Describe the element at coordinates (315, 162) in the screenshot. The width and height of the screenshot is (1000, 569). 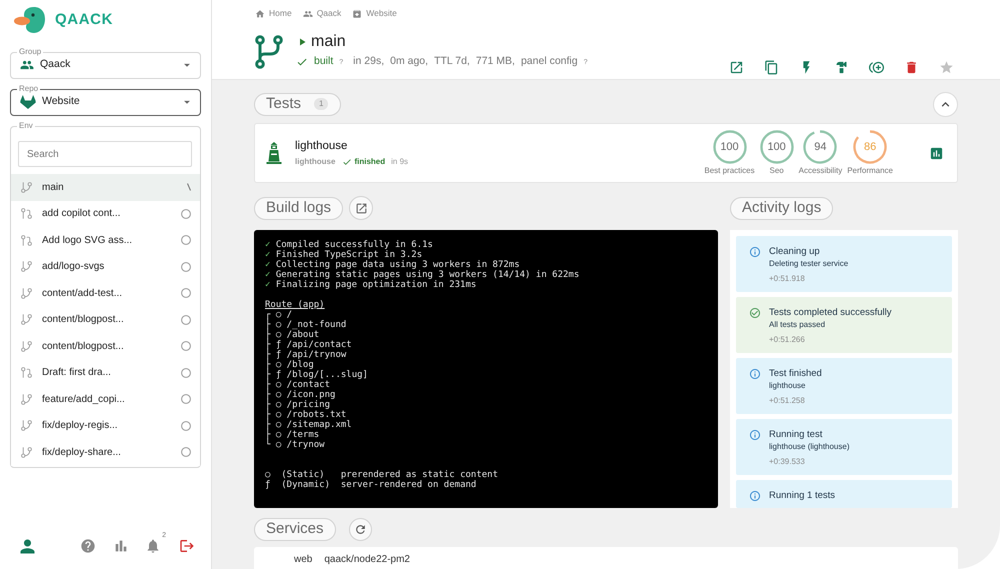
I see `test-type: lighthouse` at that location.